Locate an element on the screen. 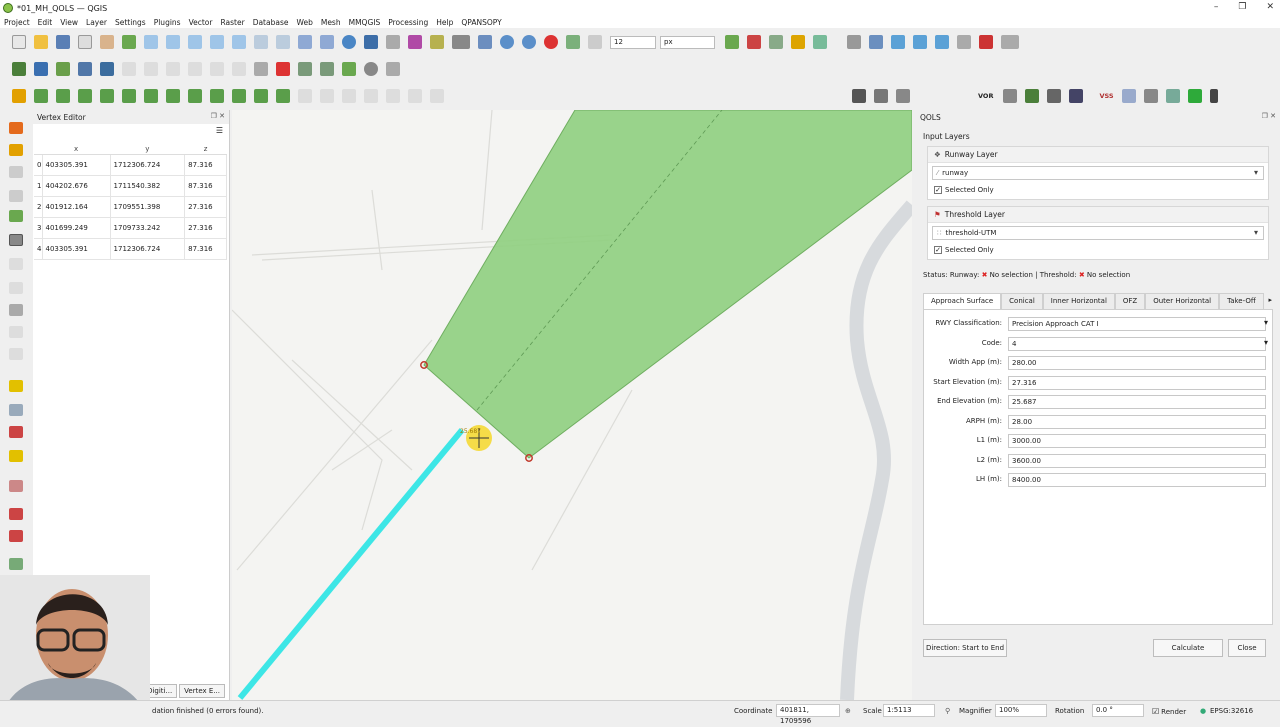 This screenshot has height=727, width=1280. rotation-field: 0.0 ° is located at coordinates (1118, 710).